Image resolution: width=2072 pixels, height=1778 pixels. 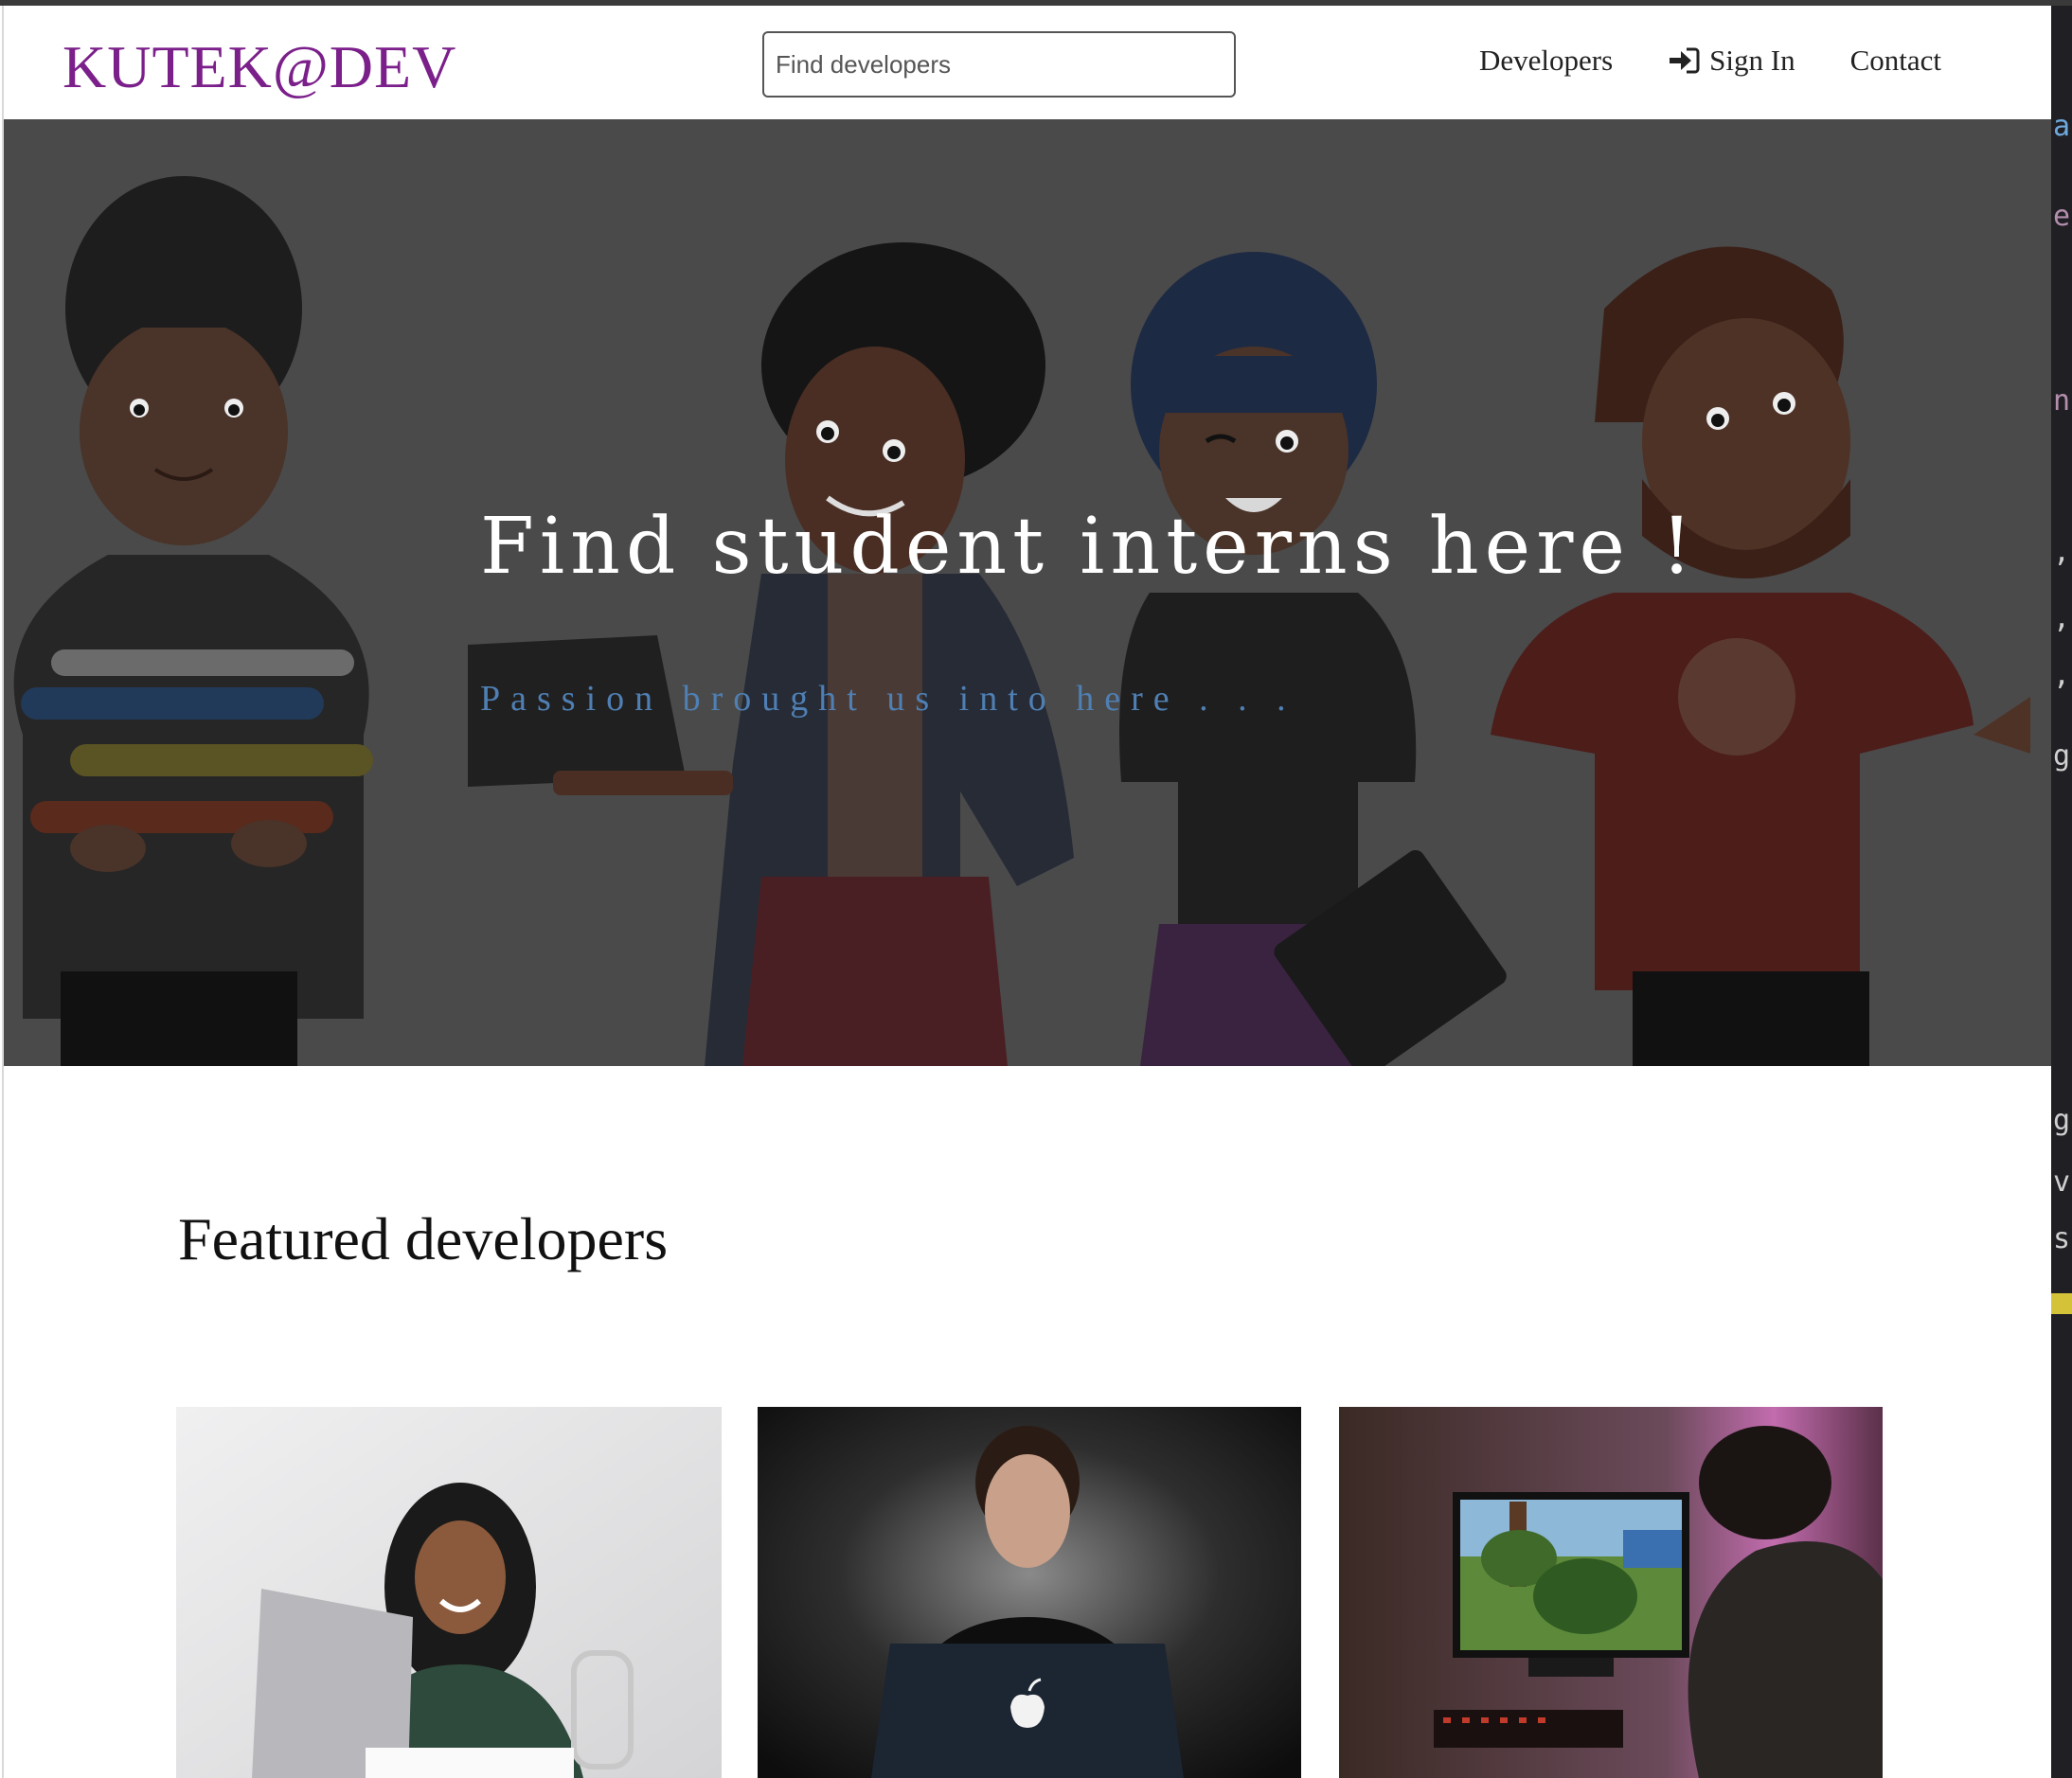 I want to click on nav-link-sign-in-label: Sign In, so click(x=1752, y=61).